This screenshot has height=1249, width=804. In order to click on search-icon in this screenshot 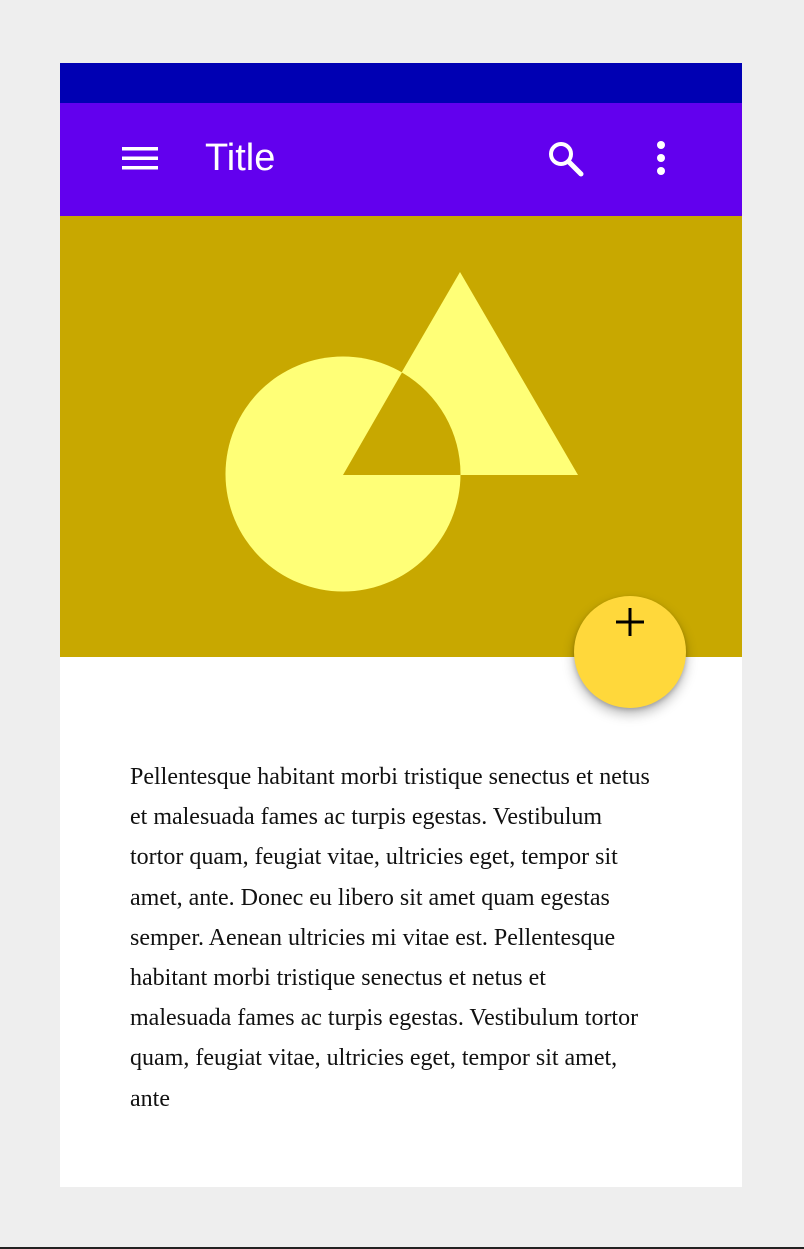, I will do `click(566, 159)`.